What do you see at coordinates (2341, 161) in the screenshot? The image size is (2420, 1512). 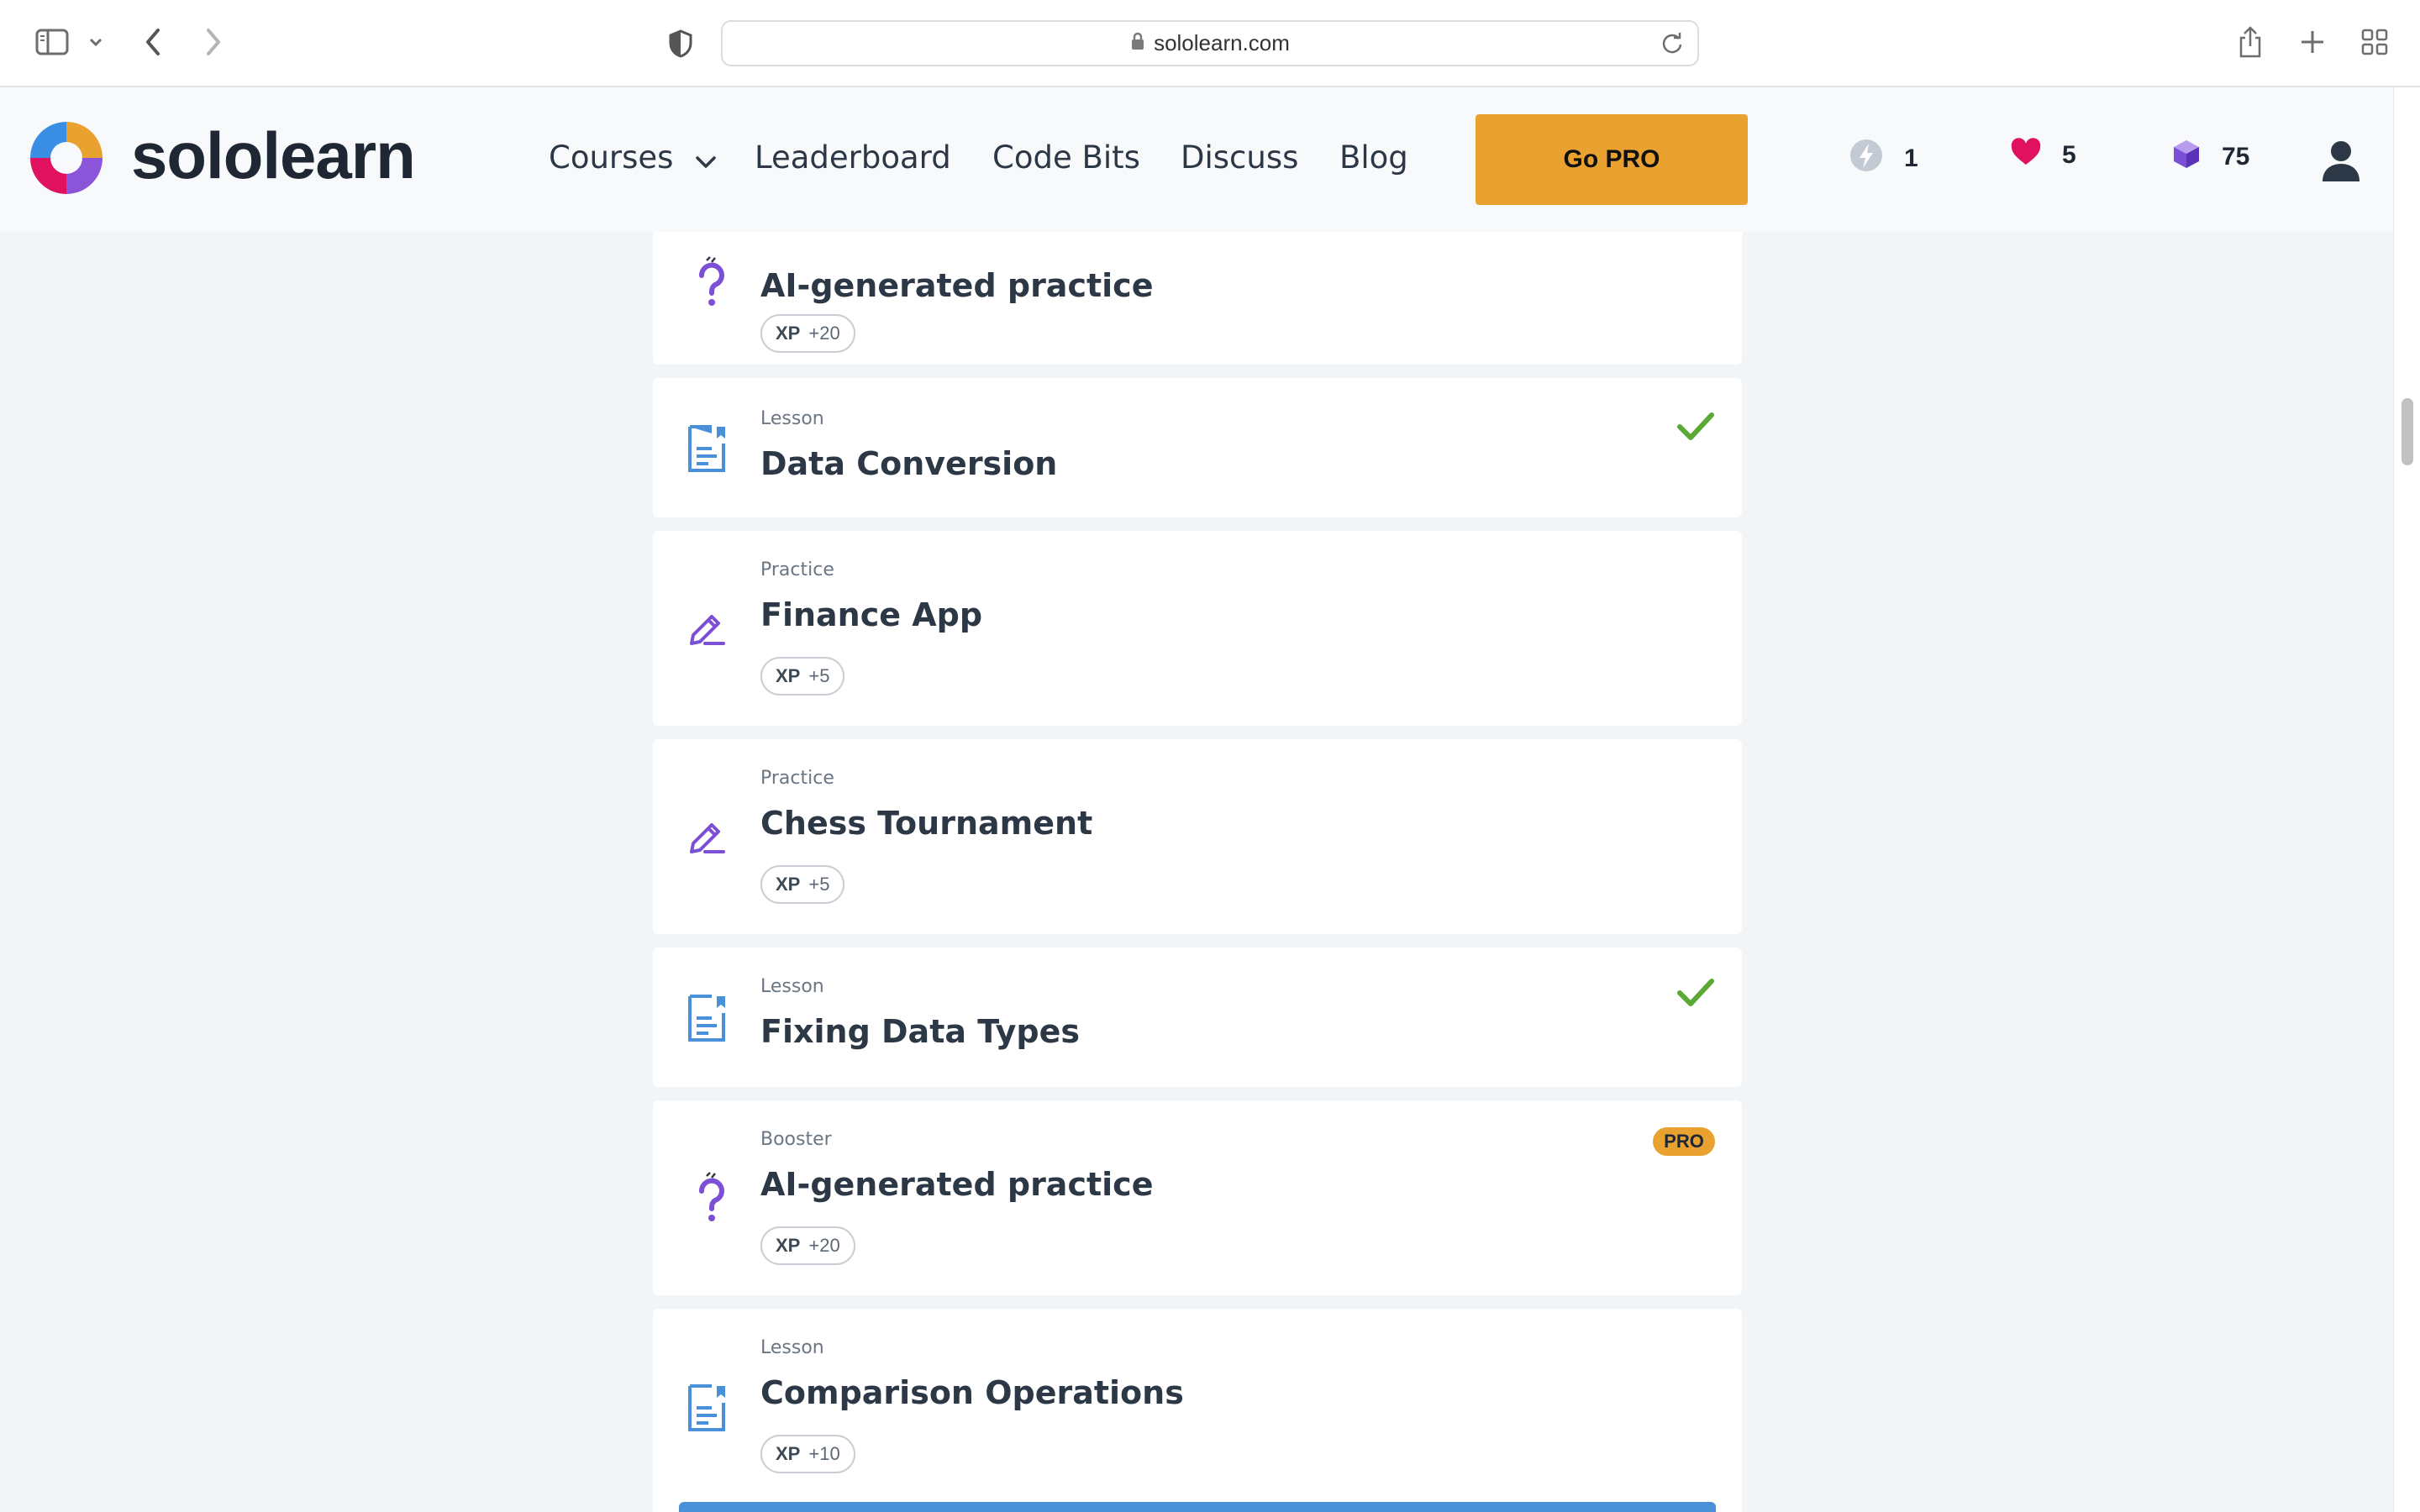 I see `user-avatar-icon` at bounding box center [2341, 161].